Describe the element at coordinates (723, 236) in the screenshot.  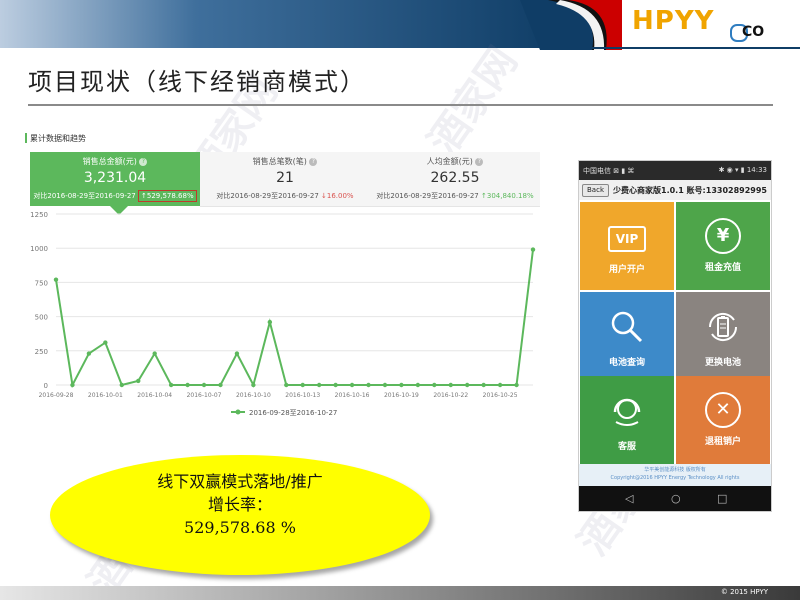
I see `yen-icon: ¥` at that location.